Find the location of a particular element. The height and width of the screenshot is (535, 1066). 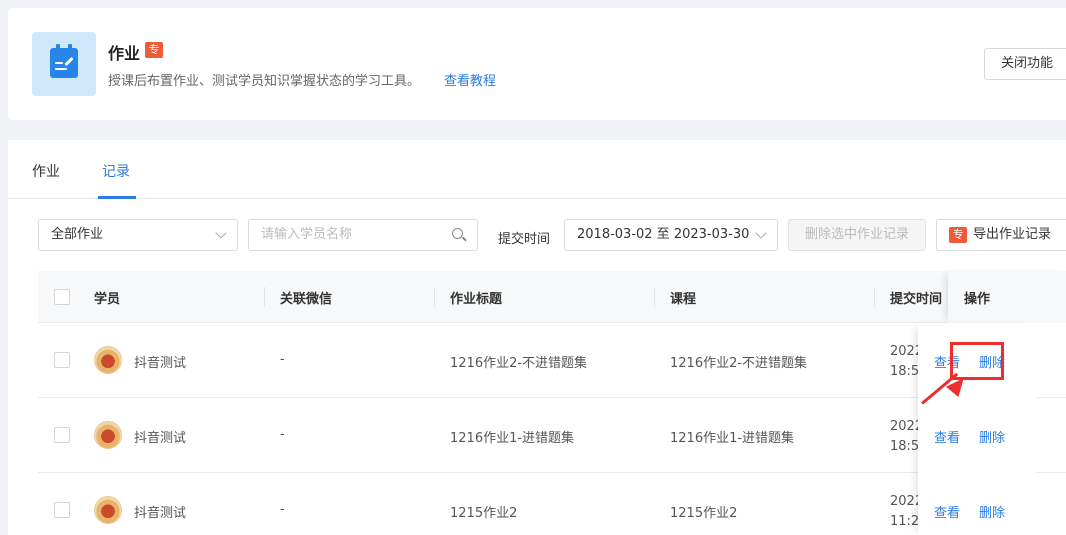

homework-title: 1216作业1-进错题集 is located at coordinates (512, 438).